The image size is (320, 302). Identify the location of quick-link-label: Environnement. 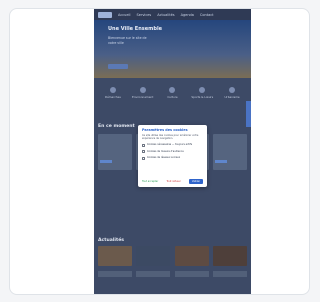
(143, 97).